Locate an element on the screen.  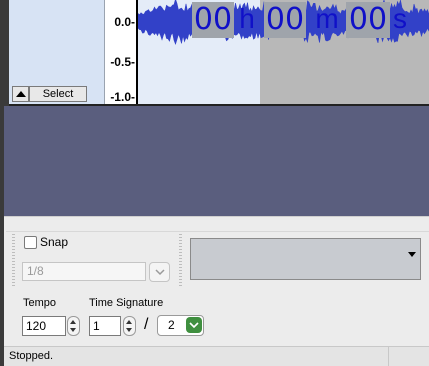
tempo-input: 120 is located at coordinates (44, 326).